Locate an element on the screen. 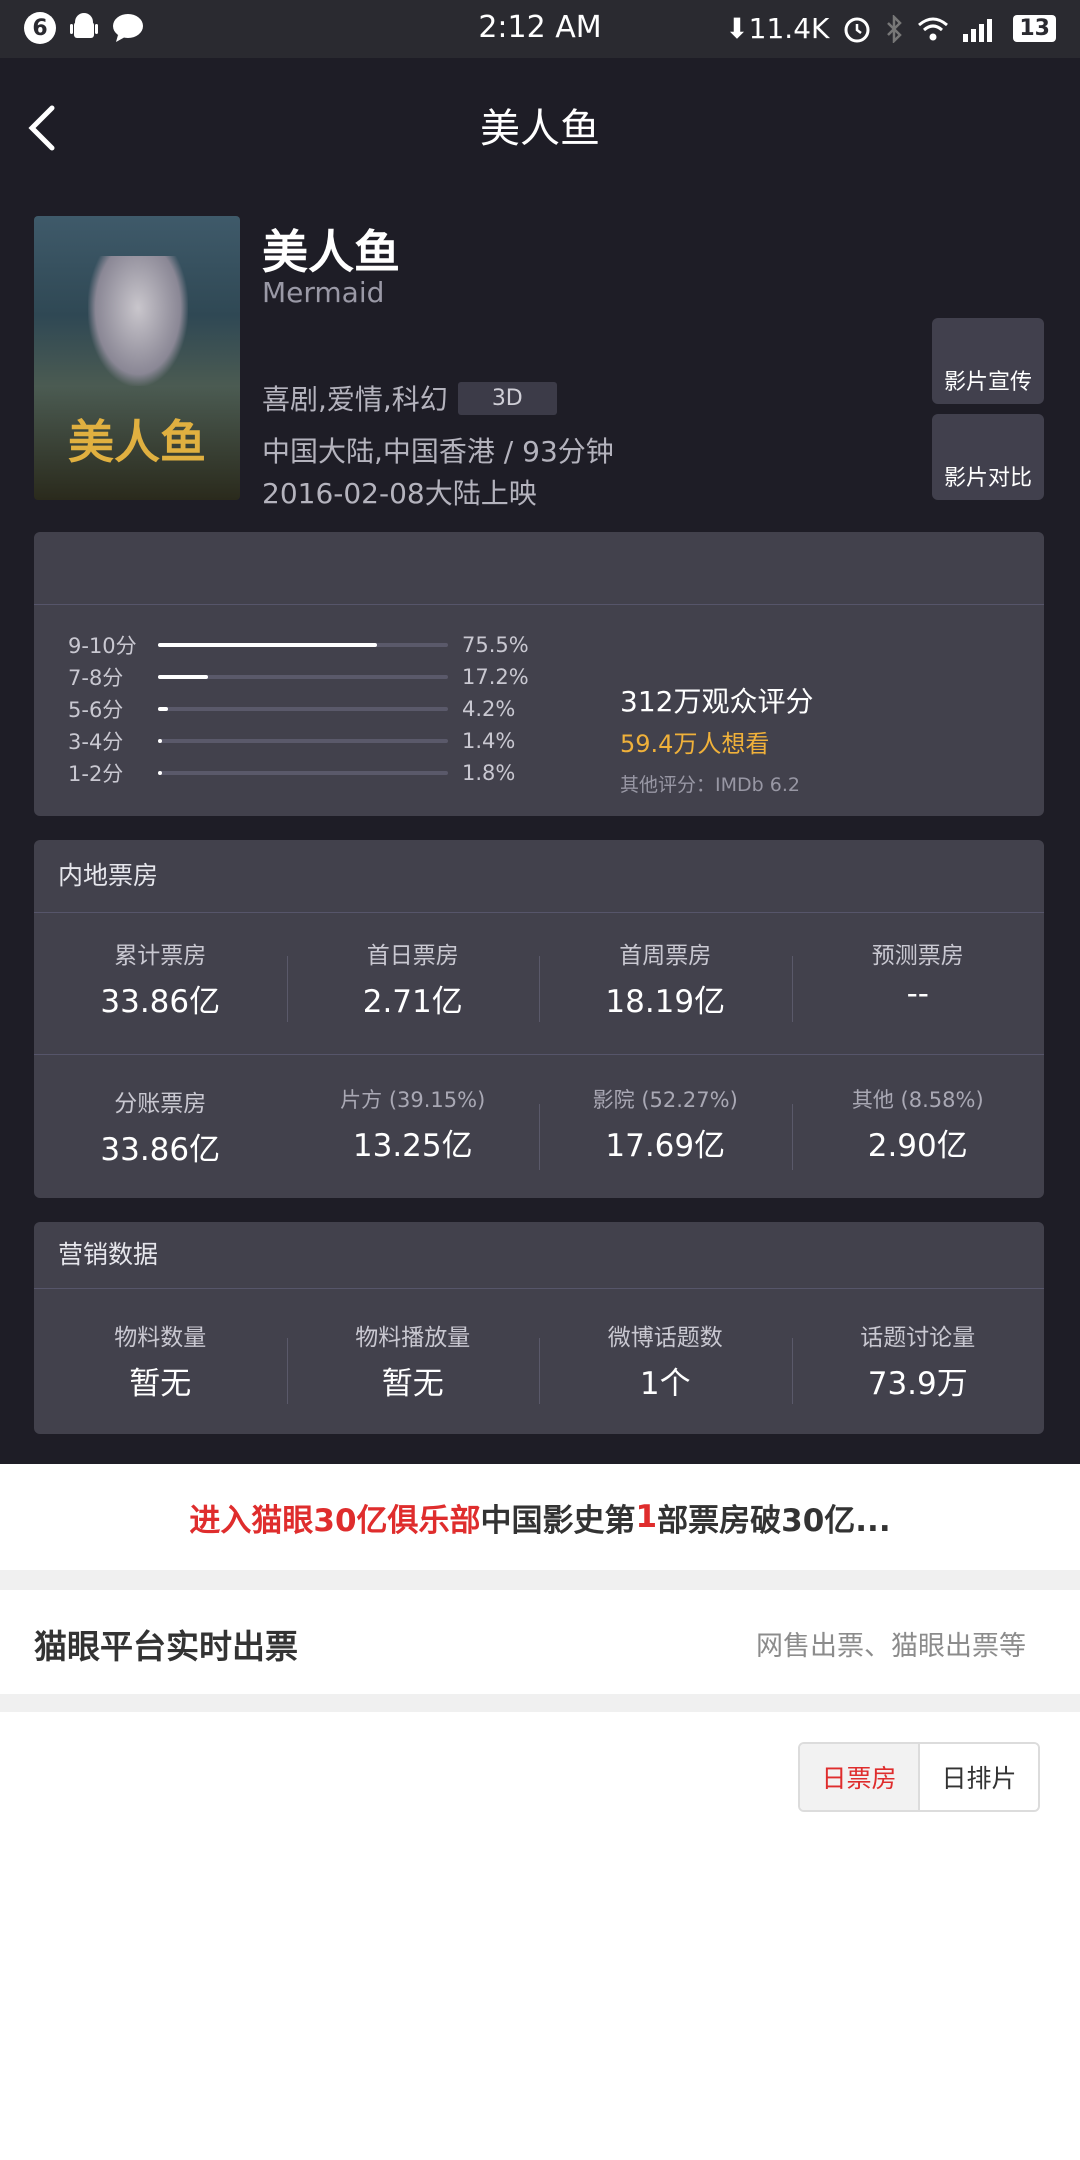  page-title: 美人鱼 is located at coordinates (540, 129).